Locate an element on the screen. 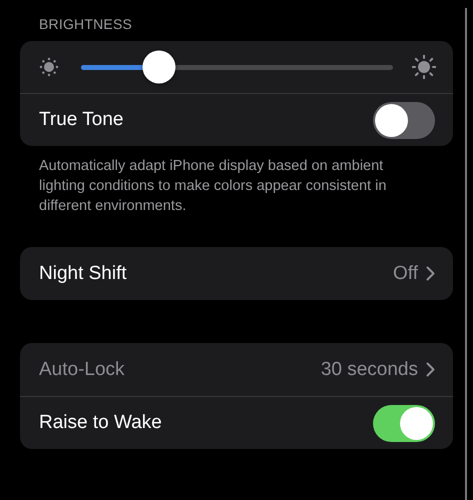  setting-value: Off is located at coordinates (405, 273).